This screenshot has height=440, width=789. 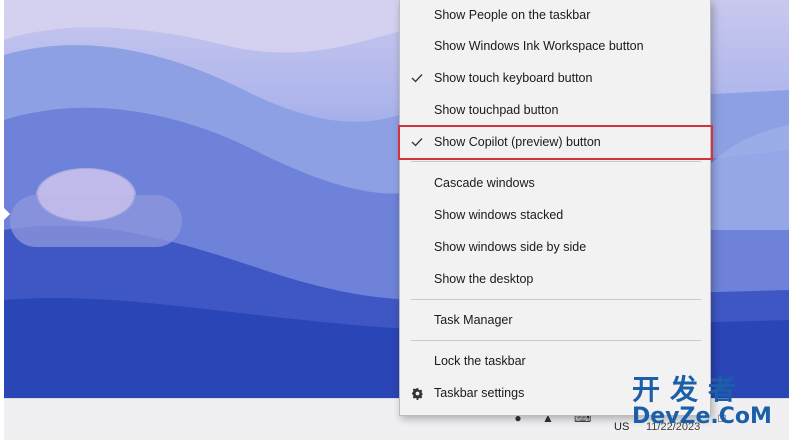 I want to click on menu-item-show-ink-workspace: Show Windows Ink Workspace button, so click(x=555, y=46).